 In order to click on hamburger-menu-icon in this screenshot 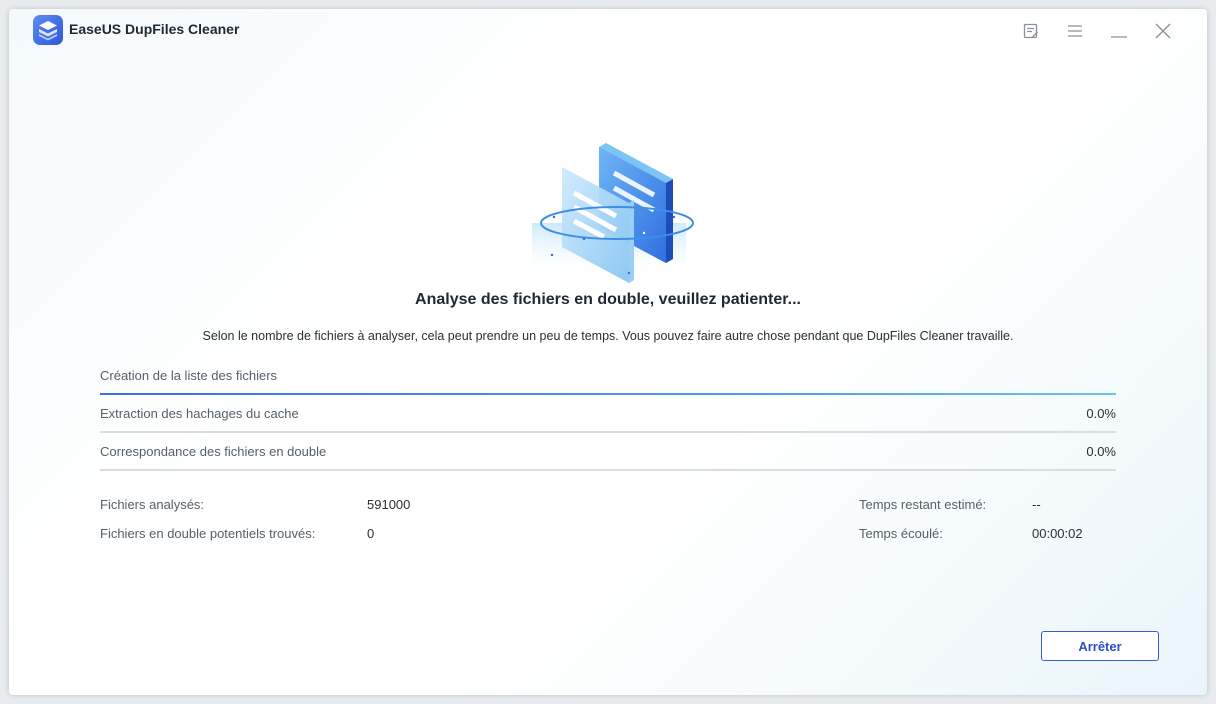, I will do `click(1075, 31)`.